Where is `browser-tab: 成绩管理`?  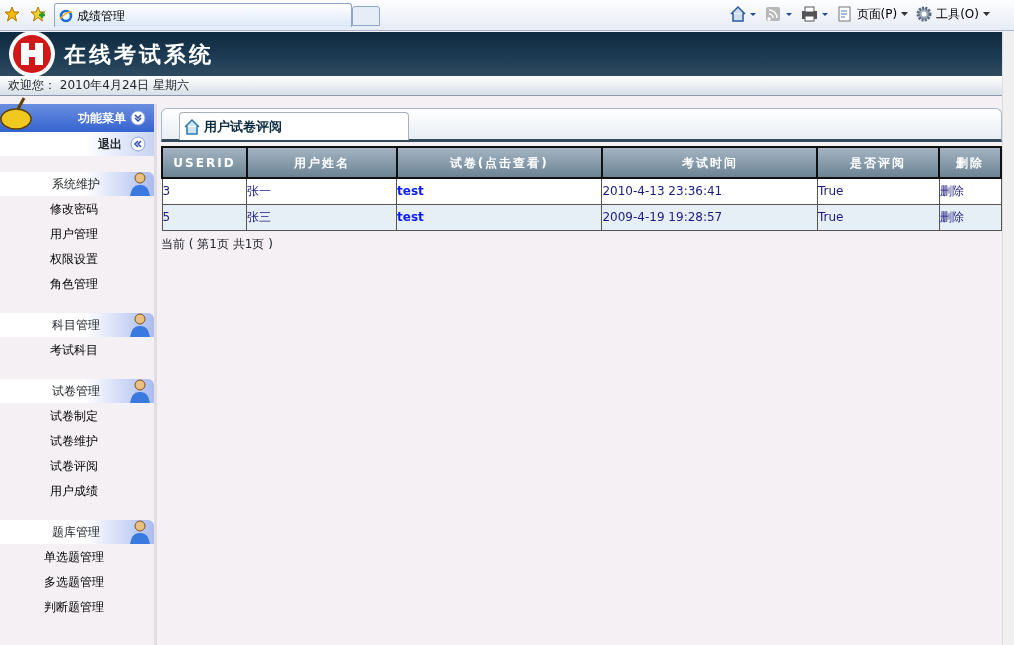 browser-tab: 成绩管理 is located at coordinates (203, 15).